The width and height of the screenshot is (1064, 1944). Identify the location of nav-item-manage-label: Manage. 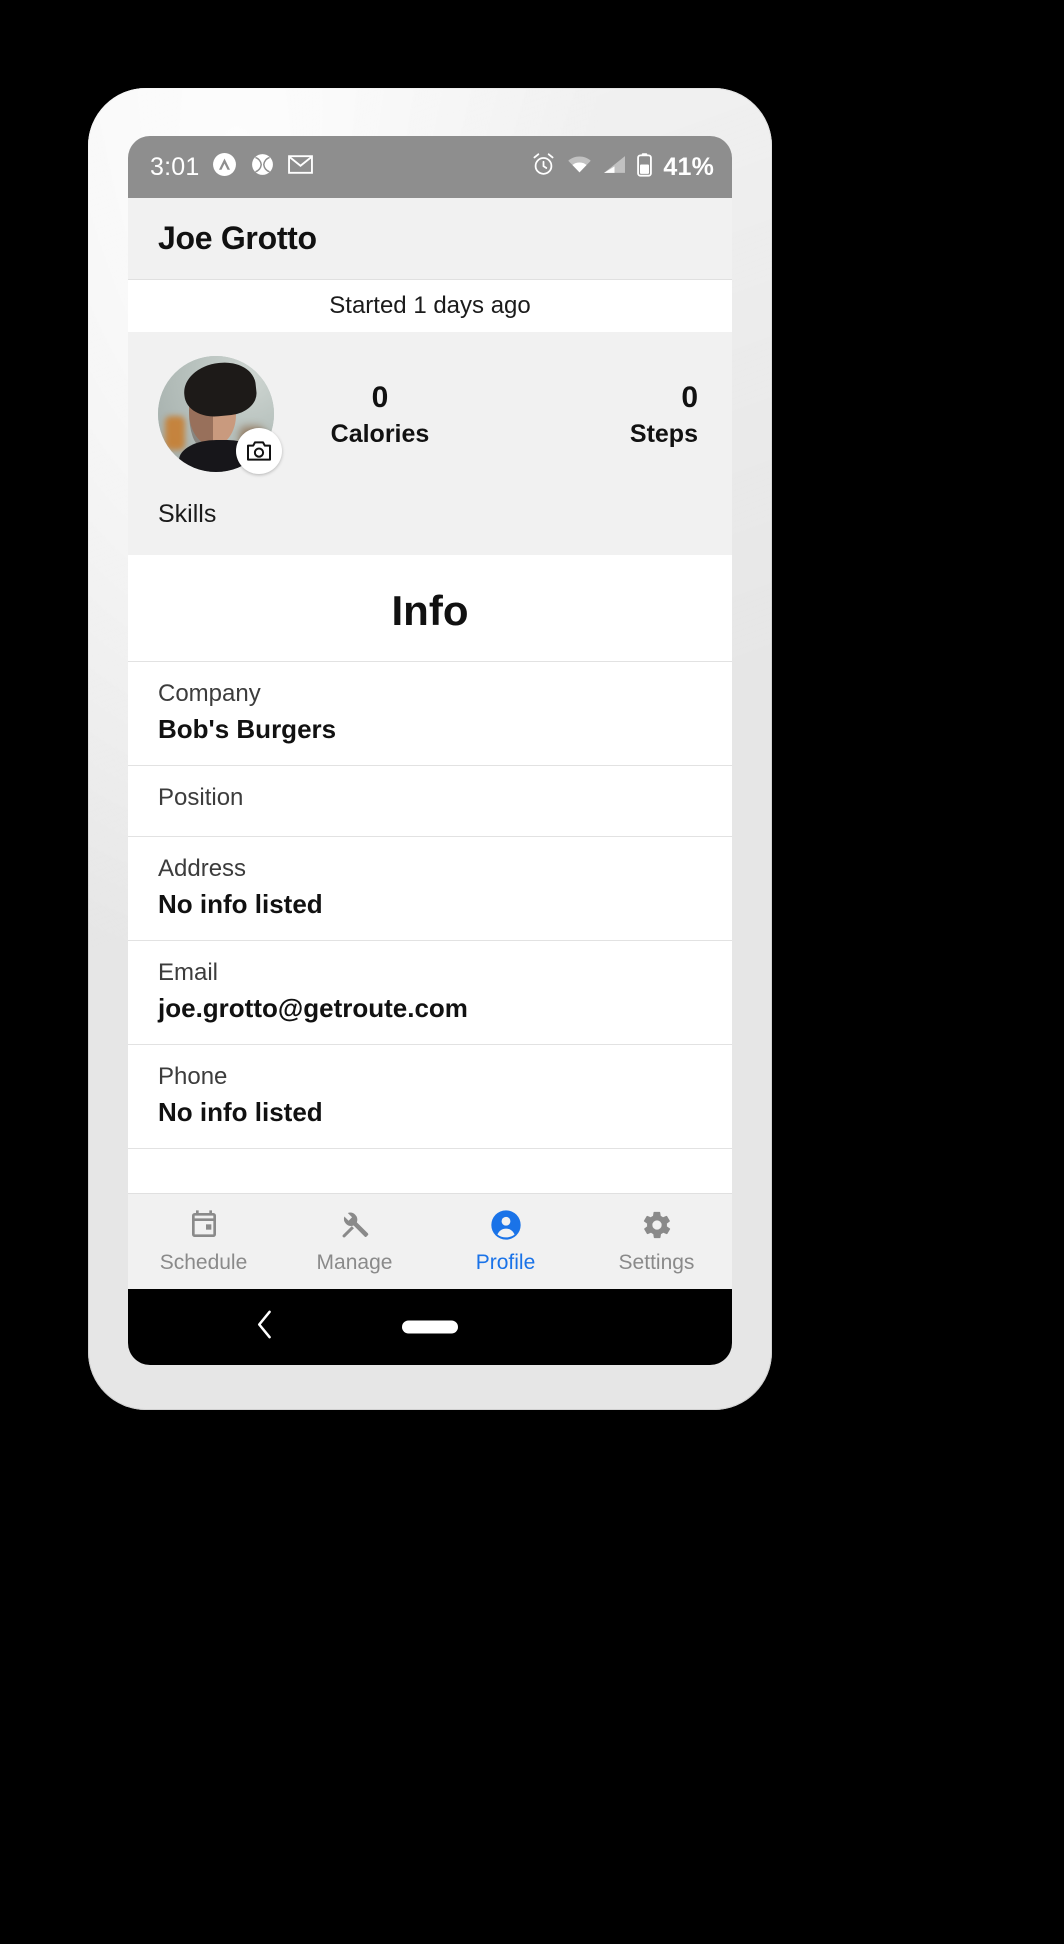
(354, 1262).